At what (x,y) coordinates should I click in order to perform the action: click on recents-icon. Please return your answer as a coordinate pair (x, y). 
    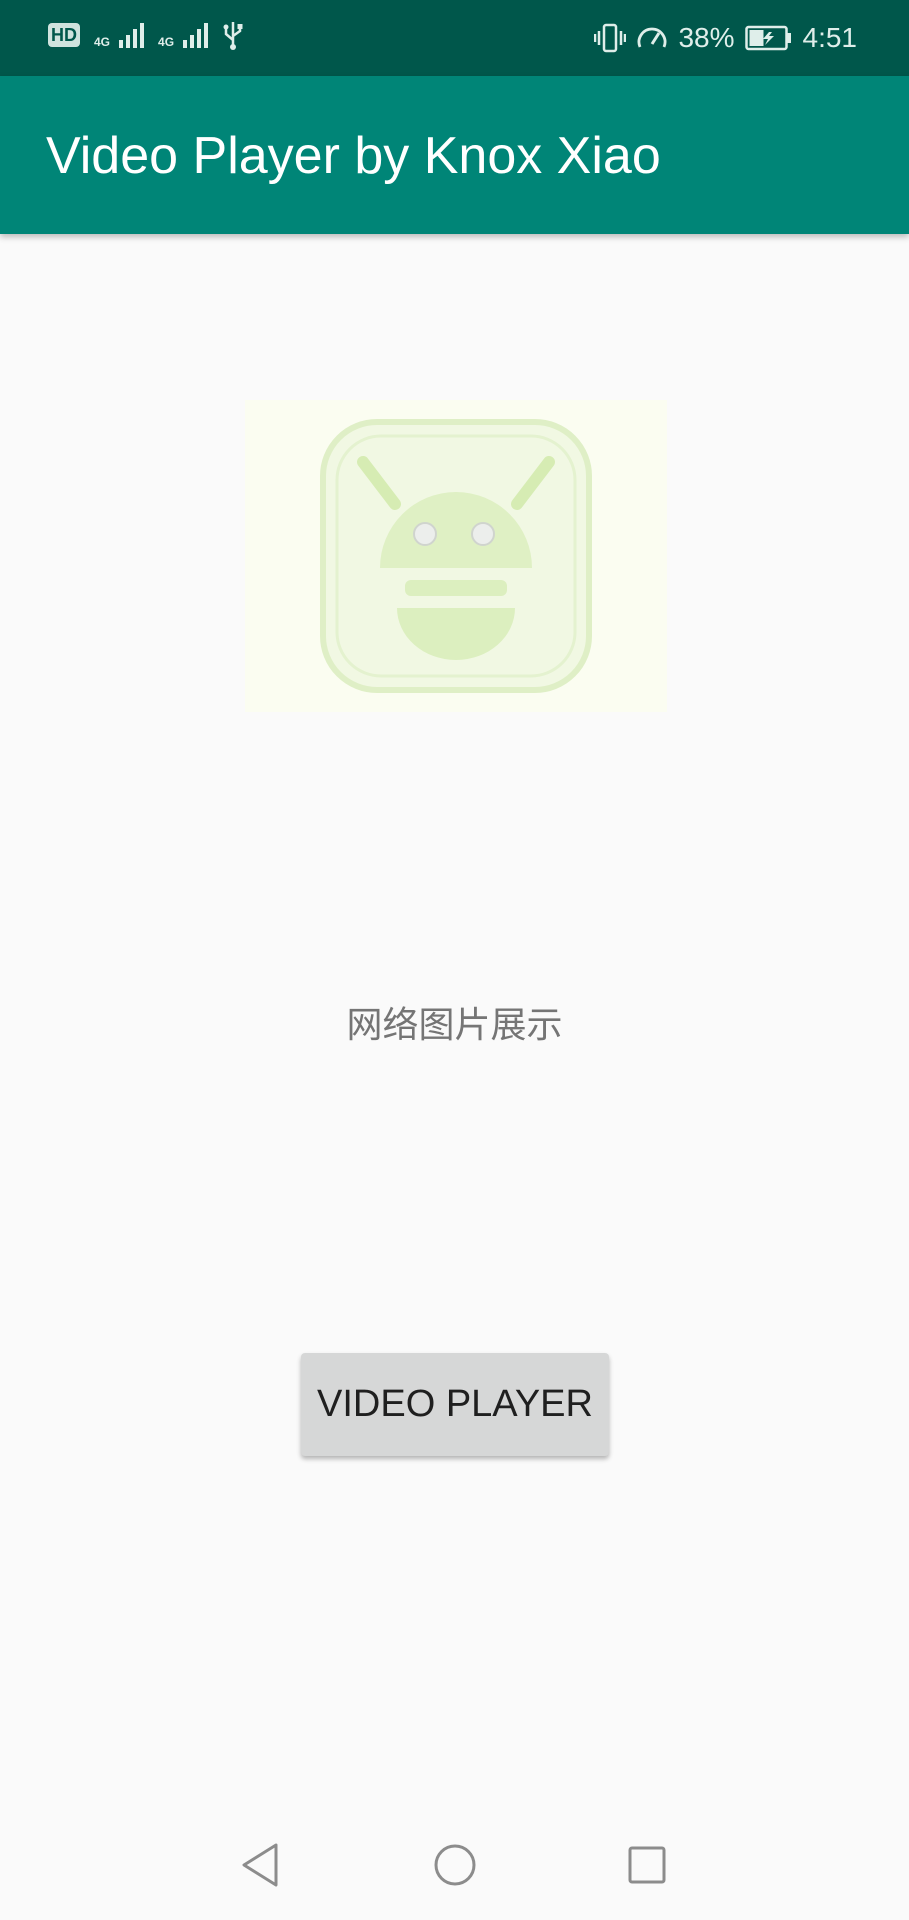
    Looking at the image, I should click on (647, 1865).